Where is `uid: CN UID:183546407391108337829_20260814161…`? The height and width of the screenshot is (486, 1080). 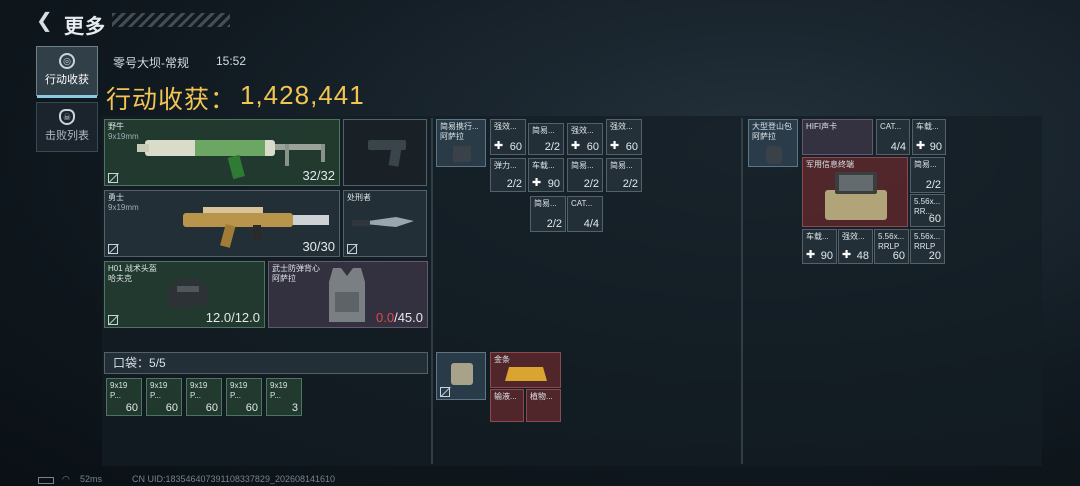
uid: CN UID:183546407391108337829_20260814161… is located at coordinates (234, 479).